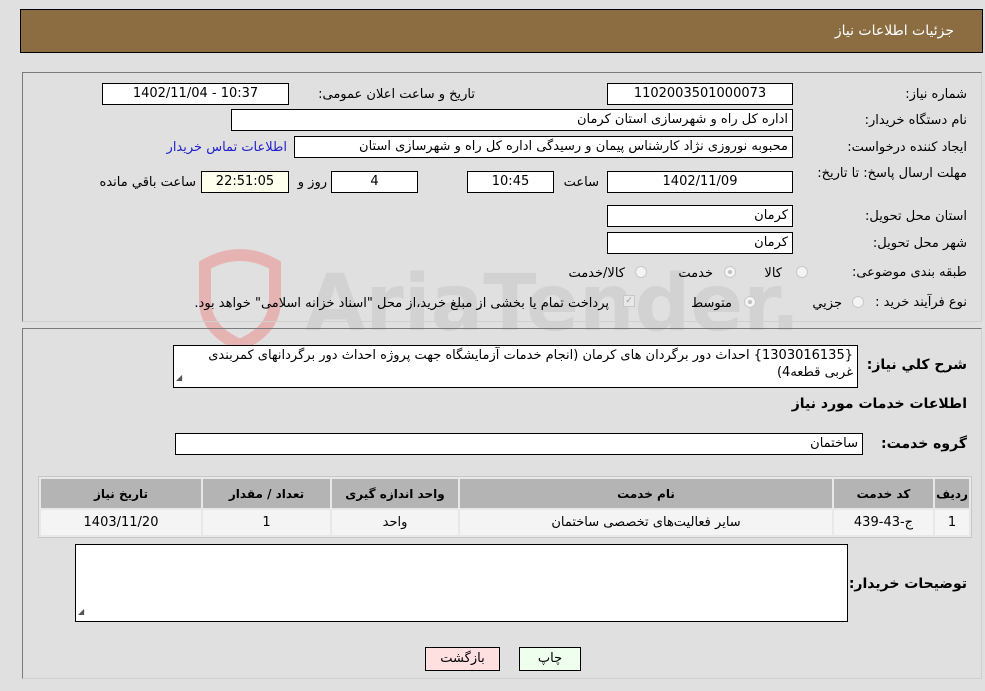 The height and width of the screenshot is (691, 985). What do you see at coordinates (936, 94) in the screenshot?
I see `need-number-label: شماره نیاز:` at bounding box center [936, 94].